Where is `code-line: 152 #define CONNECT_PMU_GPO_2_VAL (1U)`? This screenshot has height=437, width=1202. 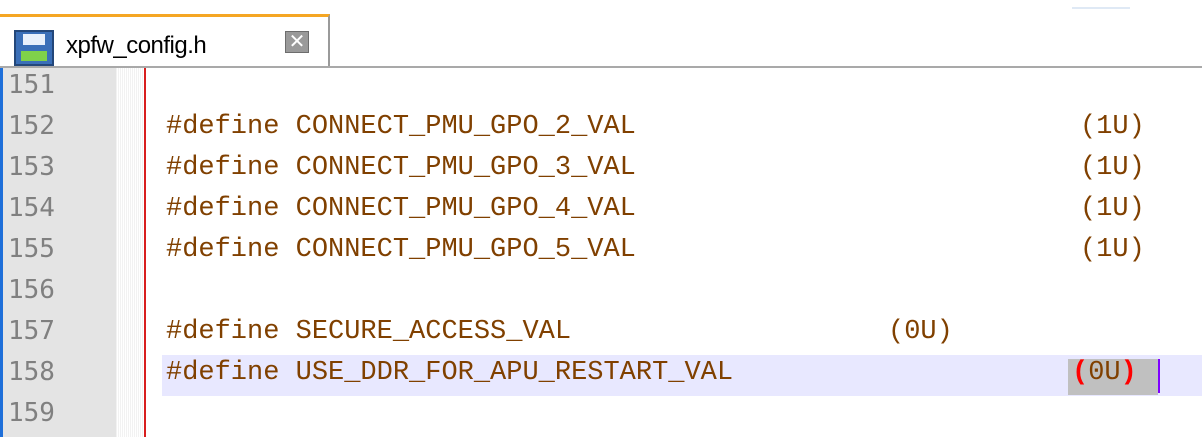 code-line: 152 #define CONNECT_PMU_GPO_2_VAL (1U) is located at coordinates (601, 129).